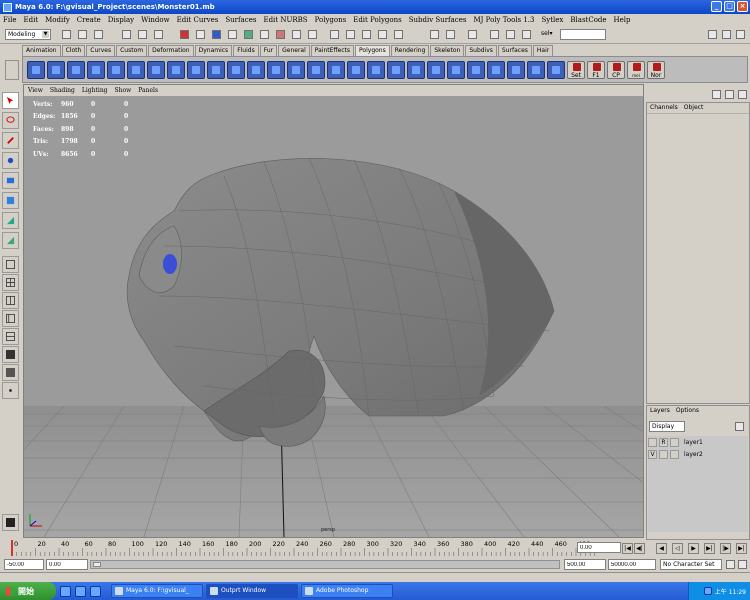 The image size is (750, 600). I want to click on create-polygon-icon, so click(396, 69).